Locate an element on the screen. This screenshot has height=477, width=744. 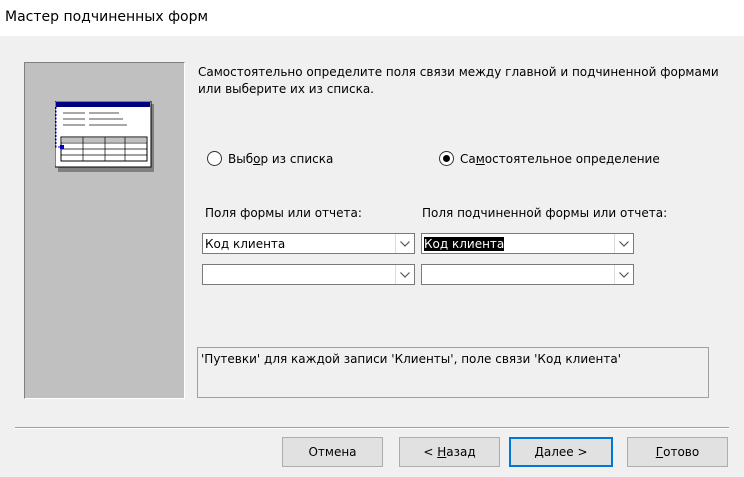
radio-circle is located at coordinates (214, 158).